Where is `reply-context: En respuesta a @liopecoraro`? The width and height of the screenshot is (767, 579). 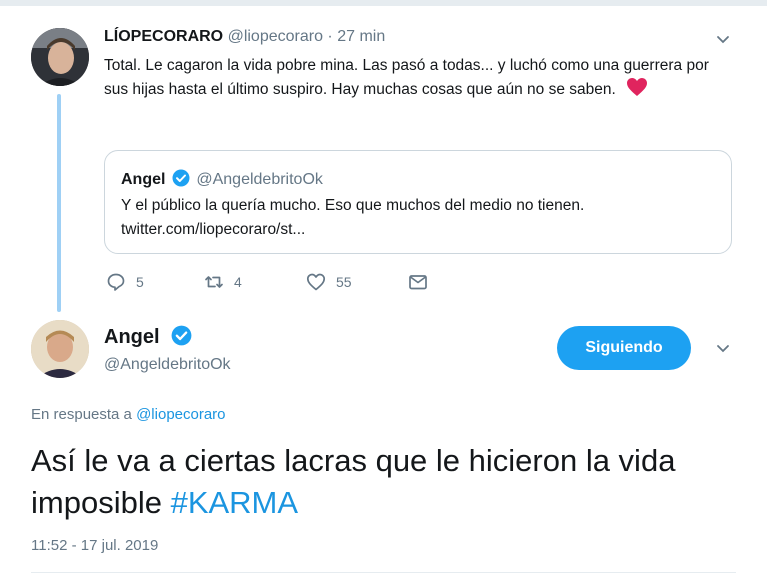 reply-context: En respuesta a @liopecoraro is located at coordinates (128, 414).